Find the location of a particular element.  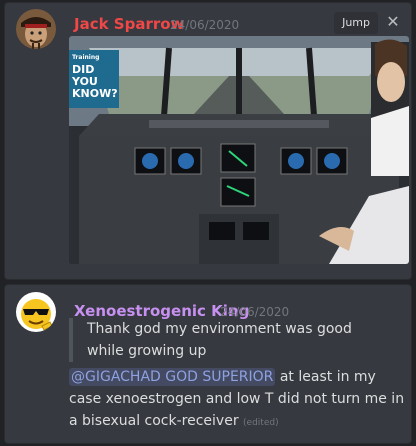

author-name: Jack Sparrow is located at coordinates (129, 24).